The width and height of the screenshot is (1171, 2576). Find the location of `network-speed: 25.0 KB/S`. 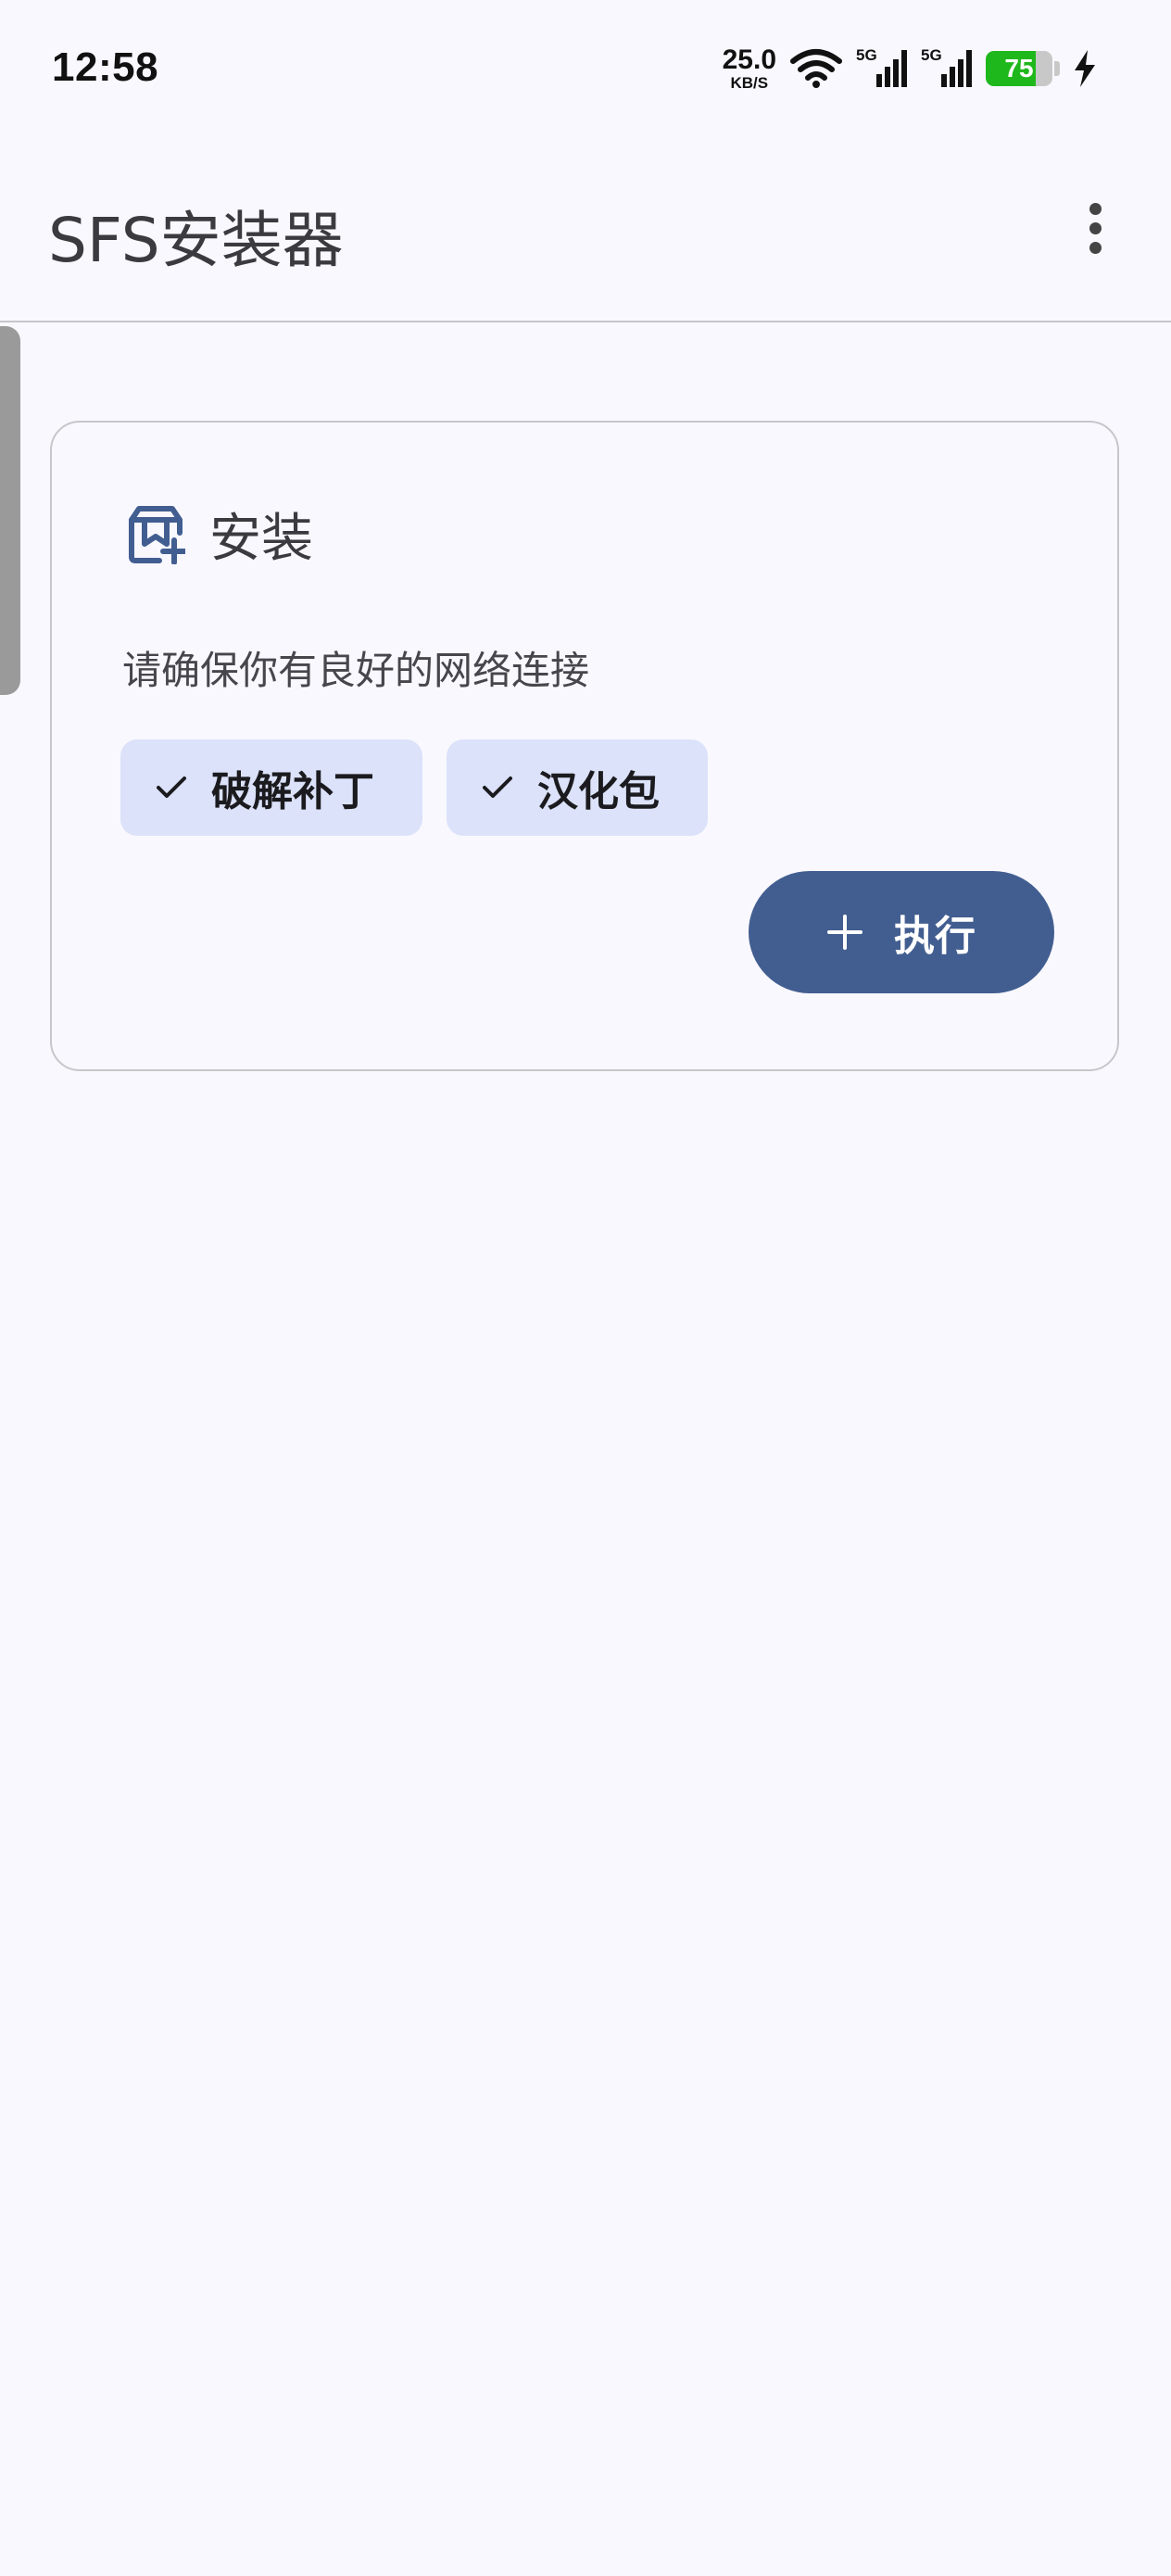

network-speed: 25.0 KB/S is located at coordinates (749, 68).